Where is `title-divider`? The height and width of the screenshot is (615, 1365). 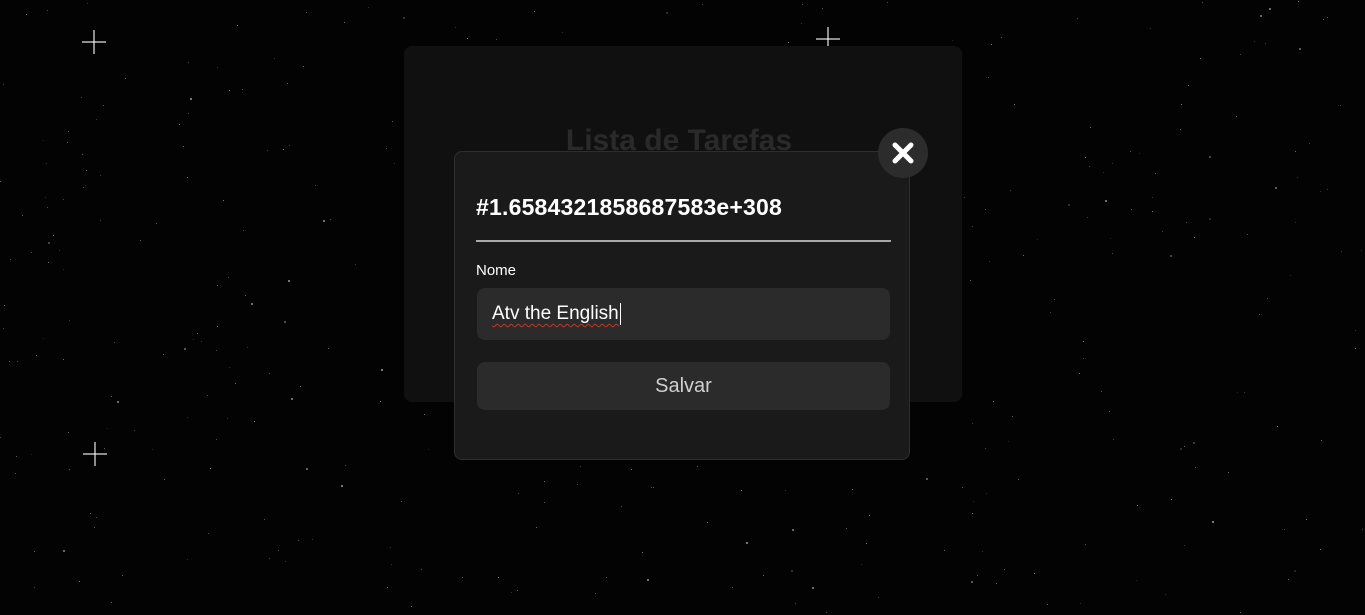 title-divider is located at coordinates (683, 241).